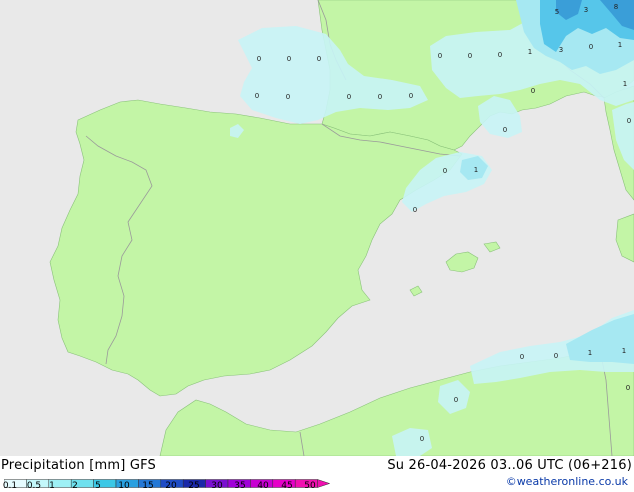 This screenshot has height=492, width=634. What do you see at coordinates (567, 481) in the screenshot?
I see `credit-link: ©weatheronline.co.uk` at bounding box center [567, 481].